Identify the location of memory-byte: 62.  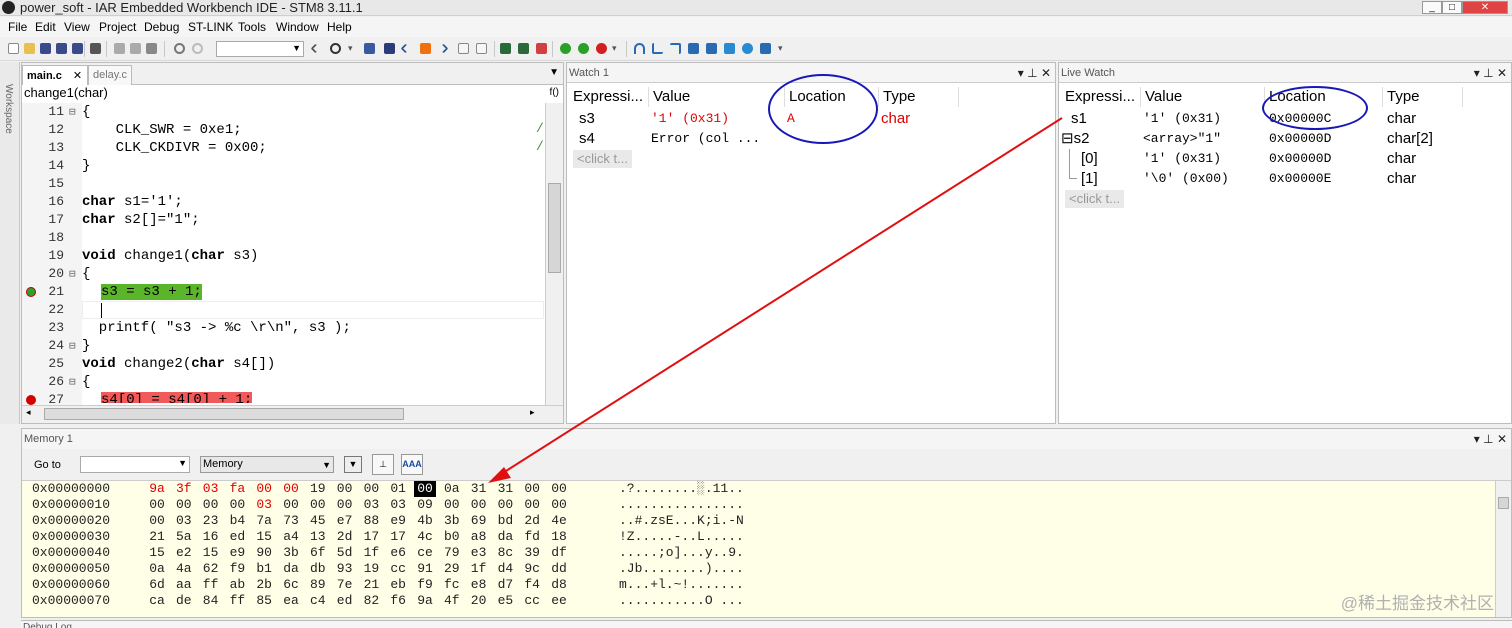
(211, 569).